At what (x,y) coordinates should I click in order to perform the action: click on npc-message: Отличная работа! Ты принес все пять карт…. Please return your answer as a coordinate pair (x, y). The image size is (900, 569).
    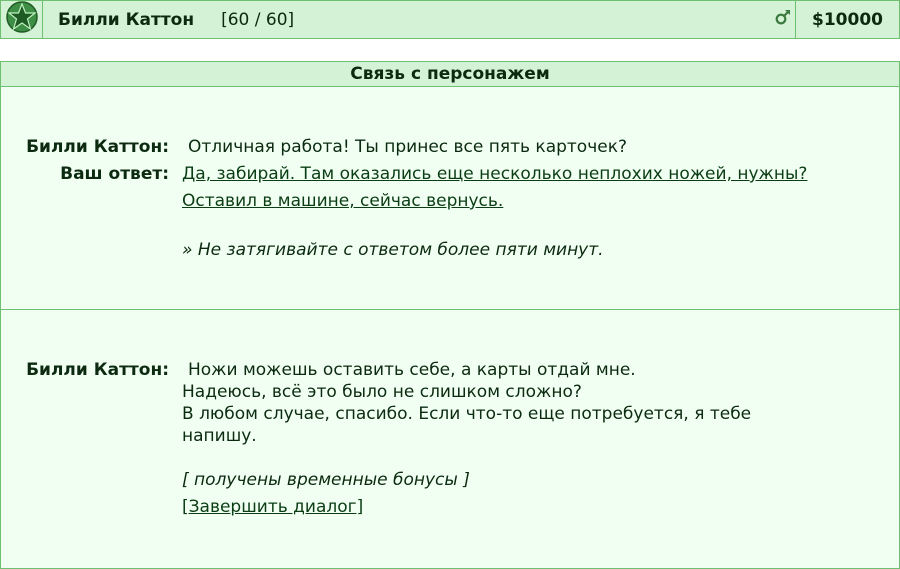
    Looking at the image, I should click on (407, 147).